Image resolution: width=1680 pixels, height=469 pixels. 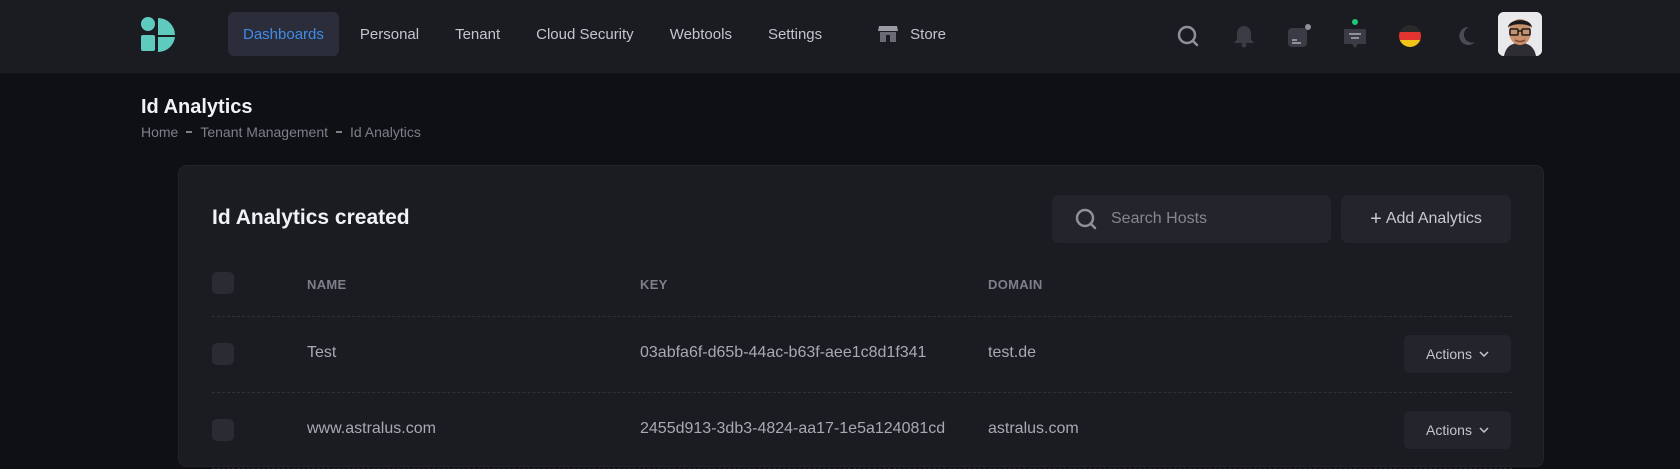 What do you see at coordinates (1433, 218) in the screenshot?
I see `add-analytics-label: Add Analytics` at bounding box center [1433, 218].